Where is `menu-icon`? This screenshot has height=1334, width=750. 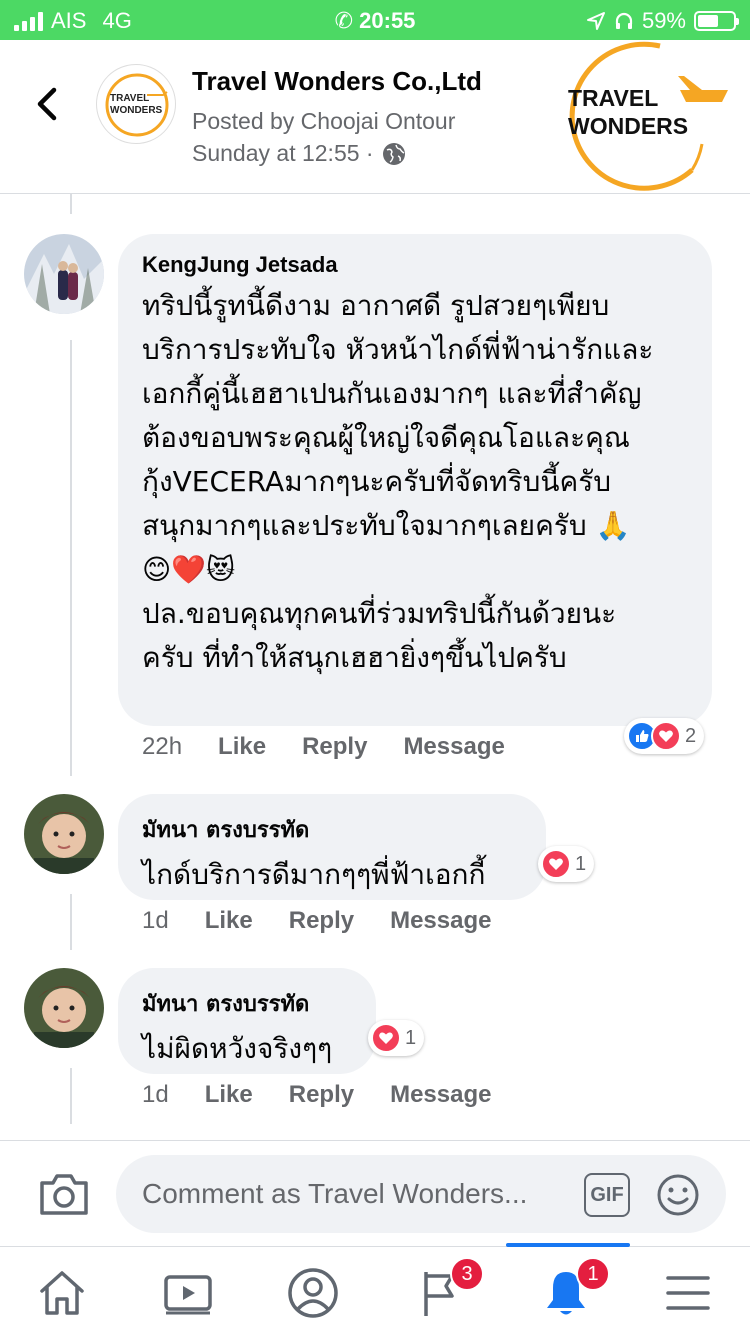 menu-icon is located at coordinates (688, 1293).